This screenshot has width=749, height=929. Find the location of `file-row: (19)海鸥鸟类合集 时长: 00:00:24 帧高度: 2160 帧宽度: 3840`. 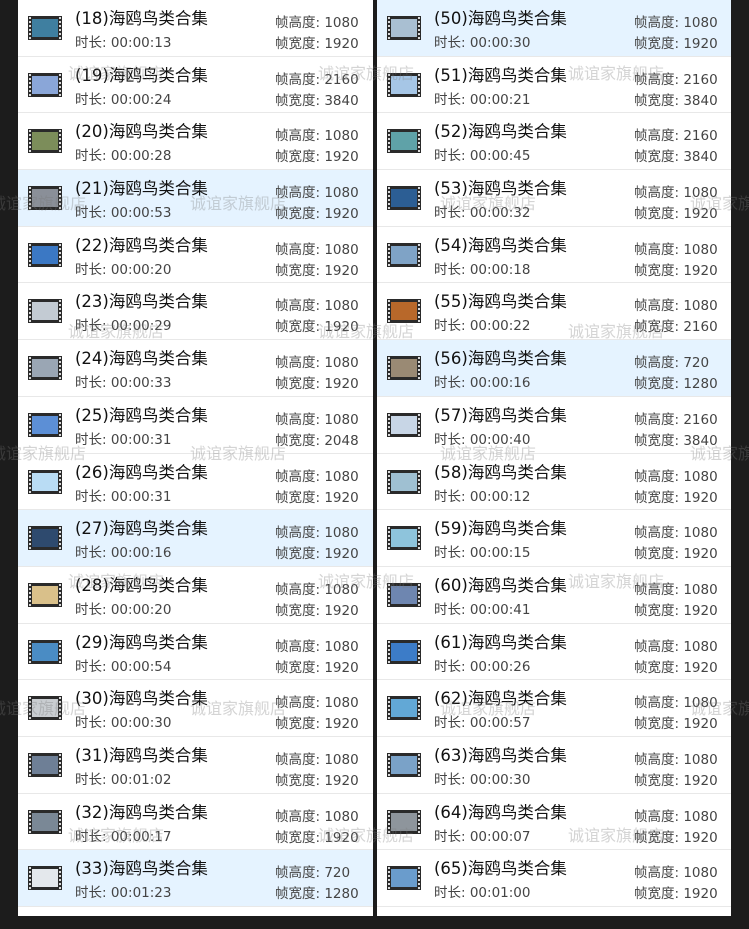

file-row: (19)海鸥鸟类合集 时长: 00:00:24 帧高度: 2160 帧宽度: 3840 is located at coordinates (195, 85).